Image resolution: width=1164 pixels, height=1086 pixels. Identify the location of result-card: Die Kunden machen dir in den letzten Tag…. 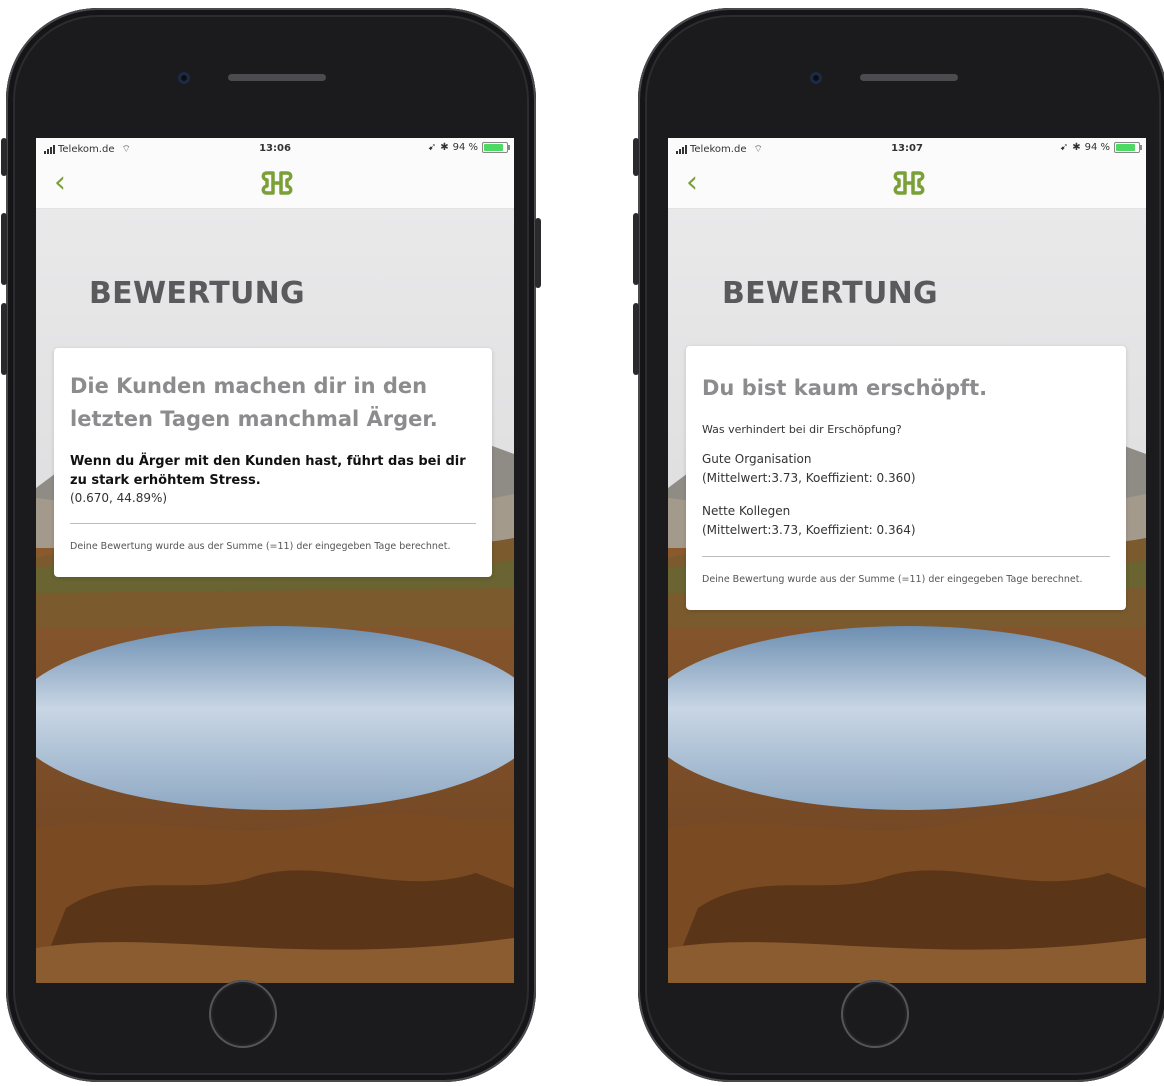
(273, 462).